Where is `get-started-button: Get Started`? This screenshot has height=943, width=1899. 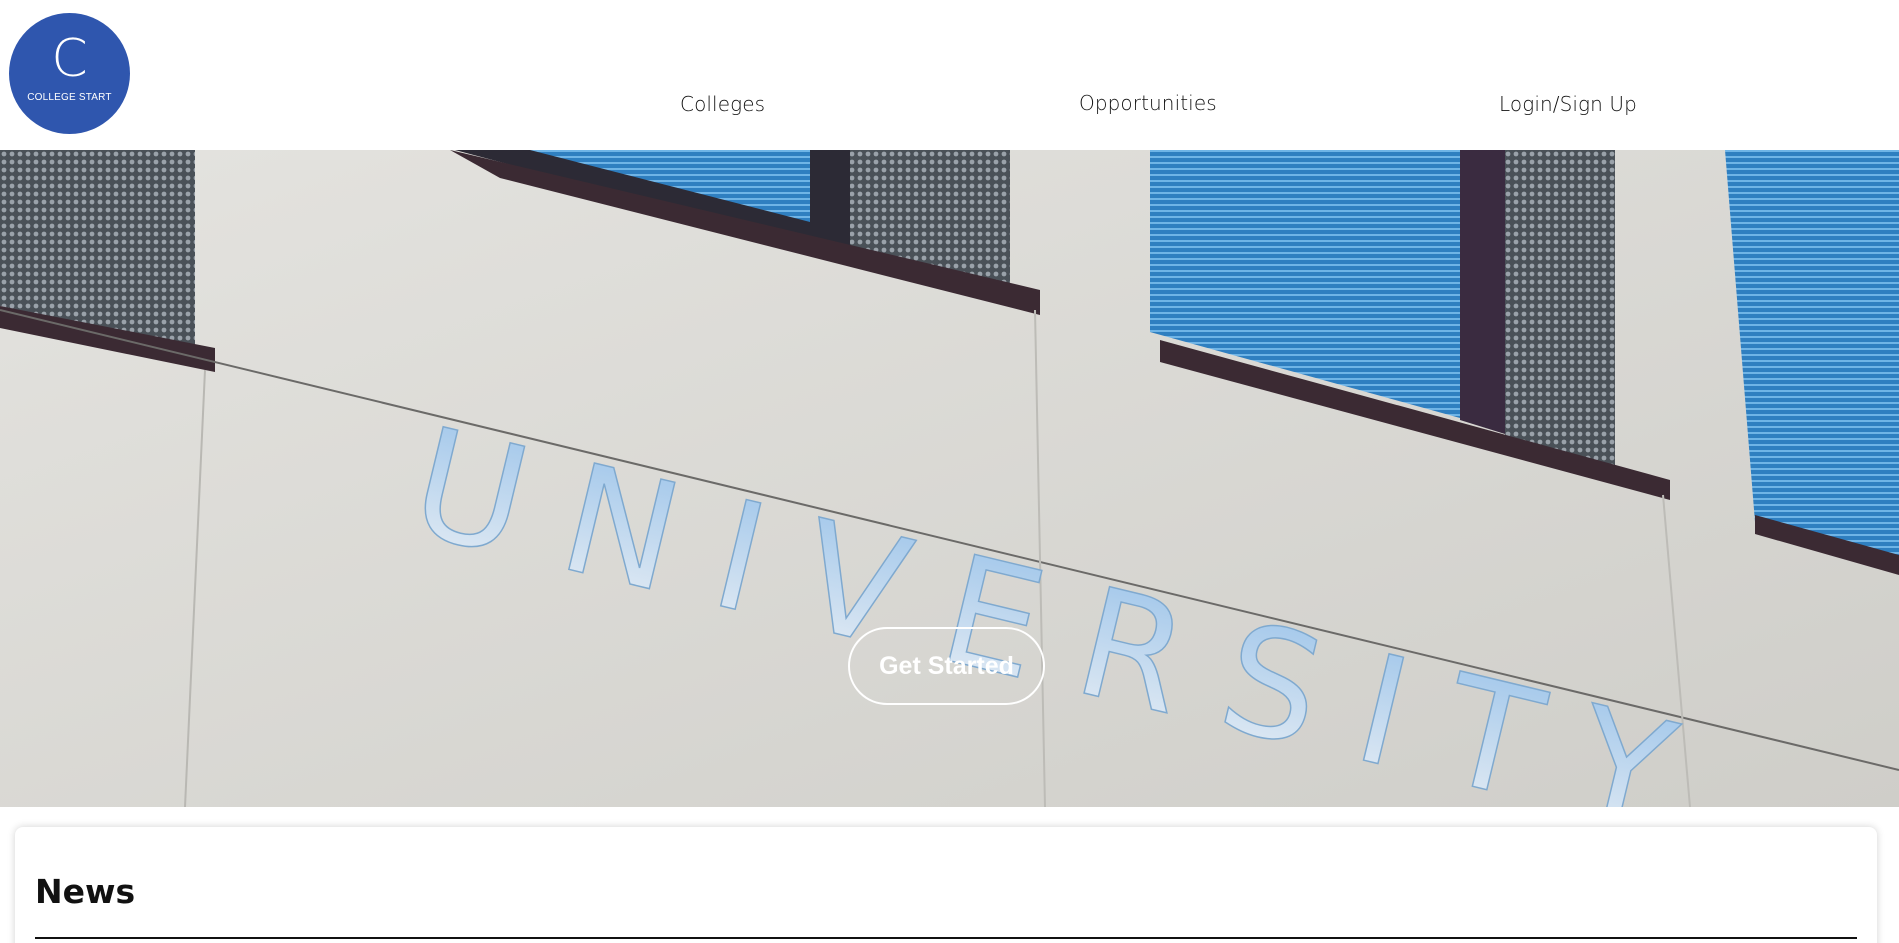
get-started-button: Get Started is located at coordinates (946, 666).